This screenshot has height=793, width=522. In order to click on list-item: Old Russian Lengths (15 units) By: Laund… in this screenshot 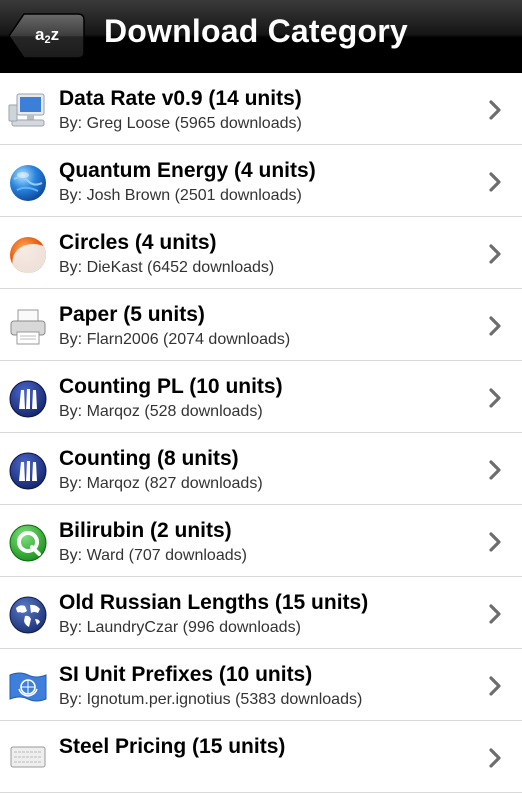, I will do `click(261, 613)`.